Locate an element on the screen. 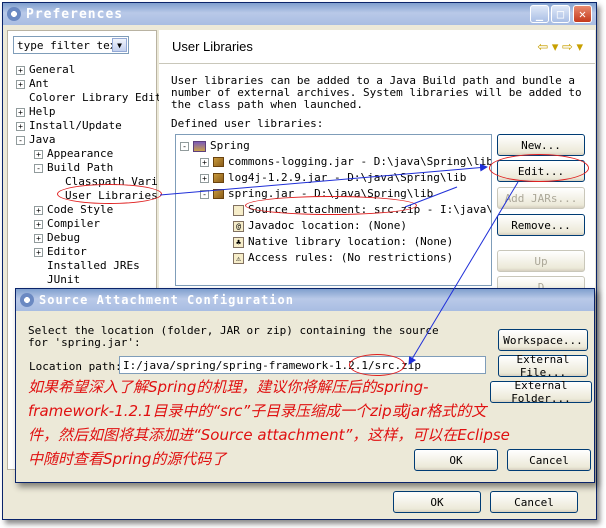 The width and height of the screenshot is (606, 528). ok-button: OK is located at coordinates (437, 502).